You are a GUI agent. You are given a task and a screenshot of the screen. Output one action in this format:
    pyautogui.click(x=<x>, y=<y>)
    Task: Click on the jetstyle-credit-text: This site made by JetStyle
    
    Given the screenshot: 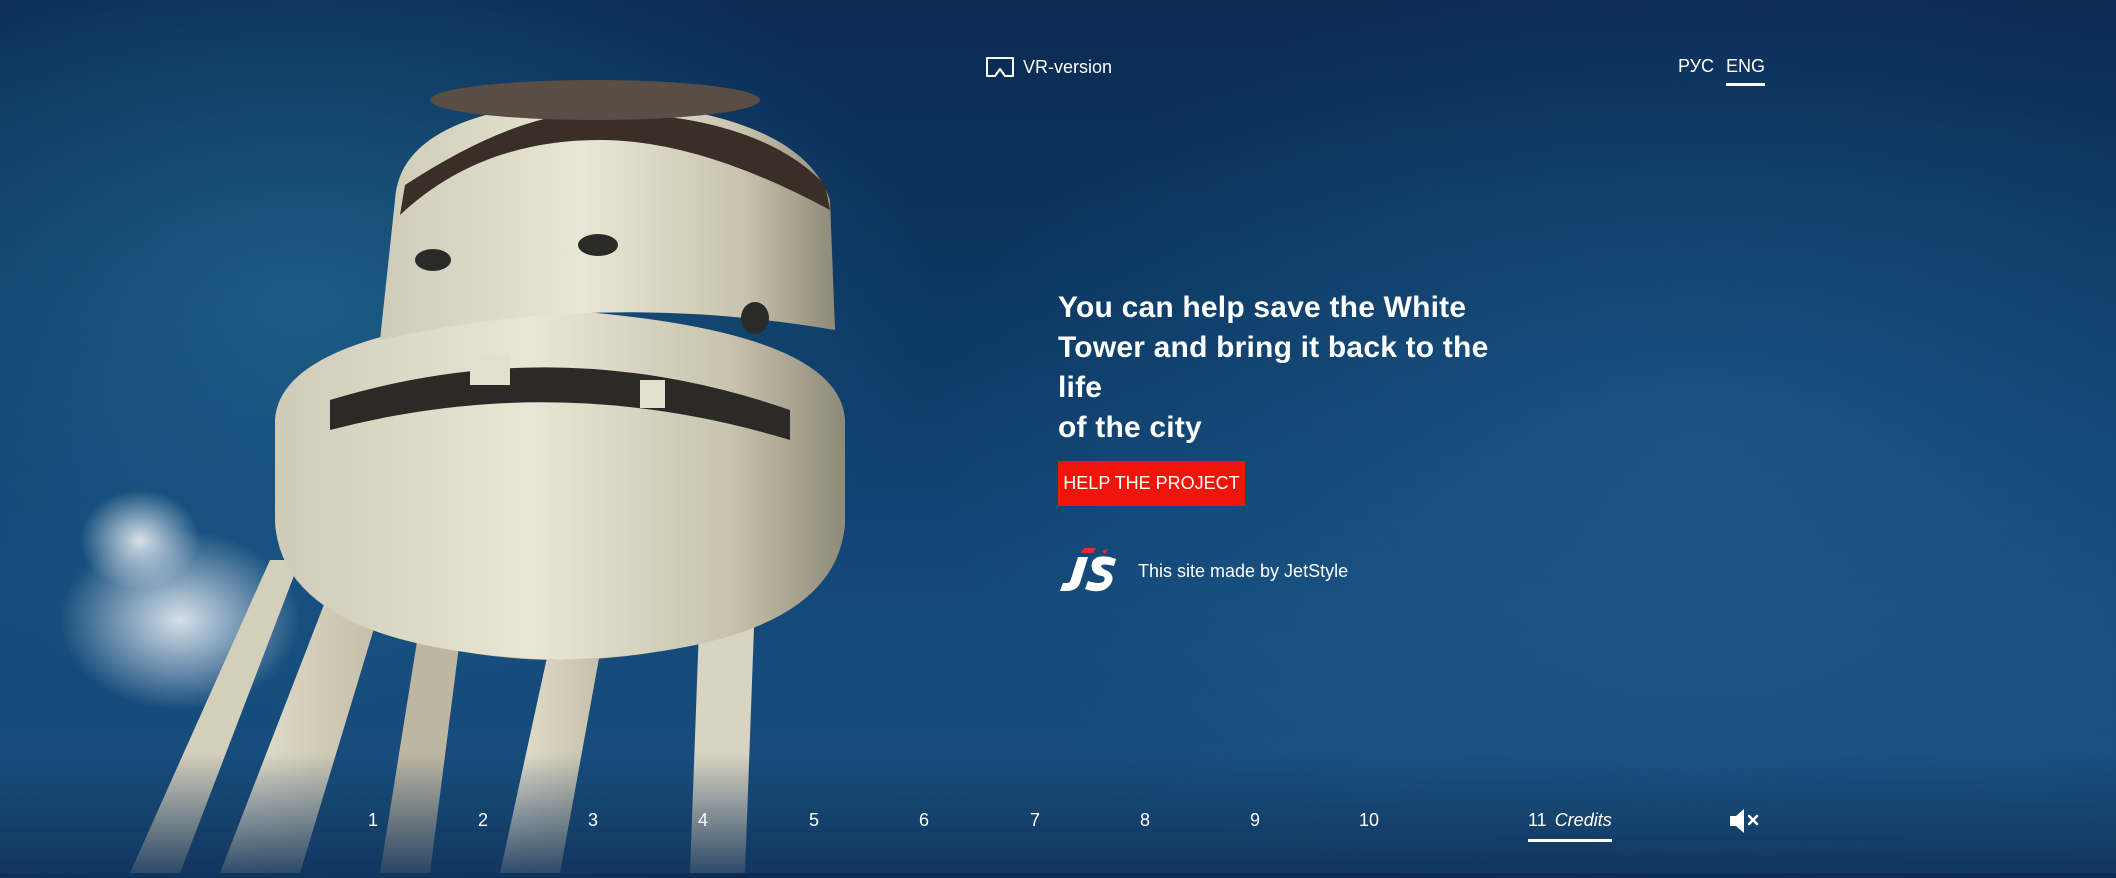 What is the action you would take?
    pyautogui.click(x=1243, y=571)
    